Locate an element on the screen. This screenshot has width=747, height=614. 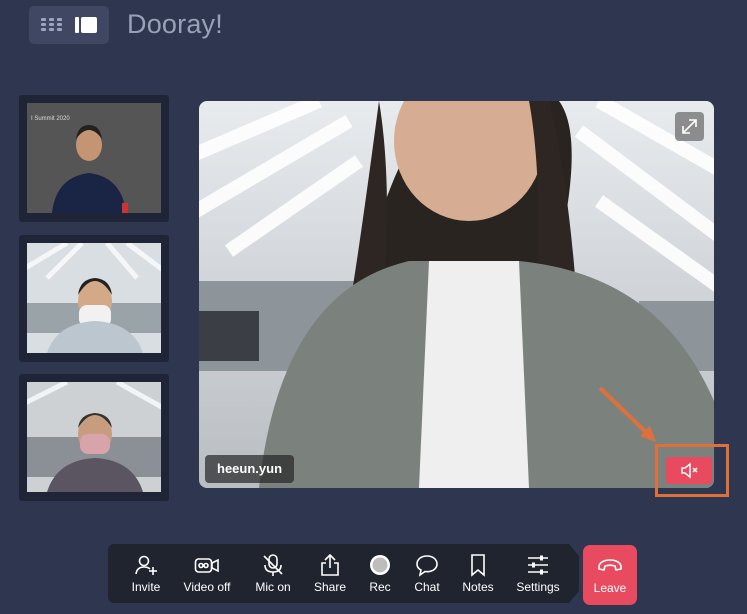
layout-switcher is located at coordinates (69, 25).